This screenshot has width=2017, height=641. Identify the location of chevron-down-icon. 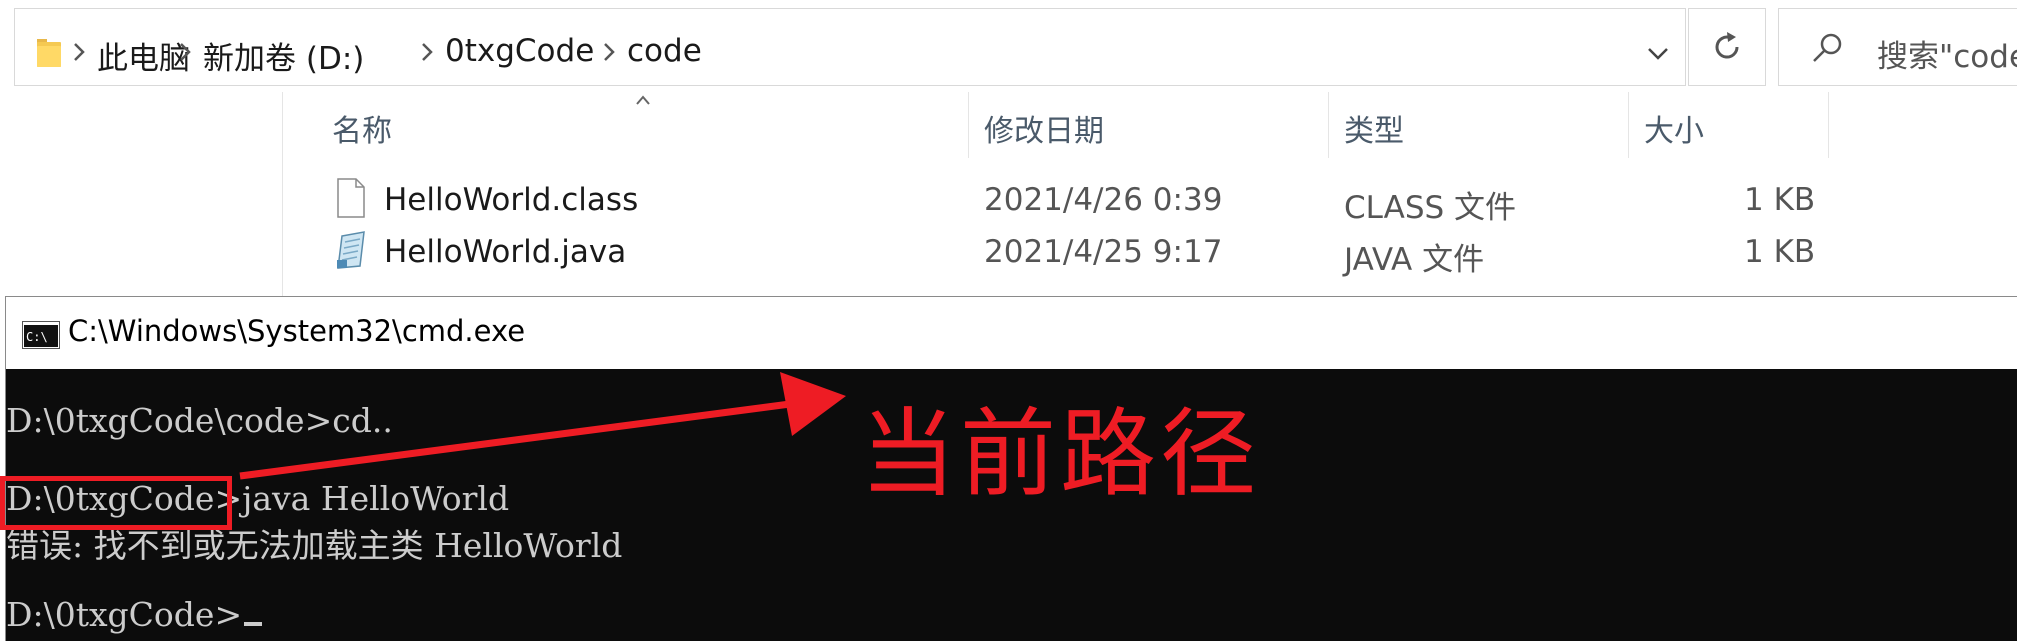
(1658, 54).